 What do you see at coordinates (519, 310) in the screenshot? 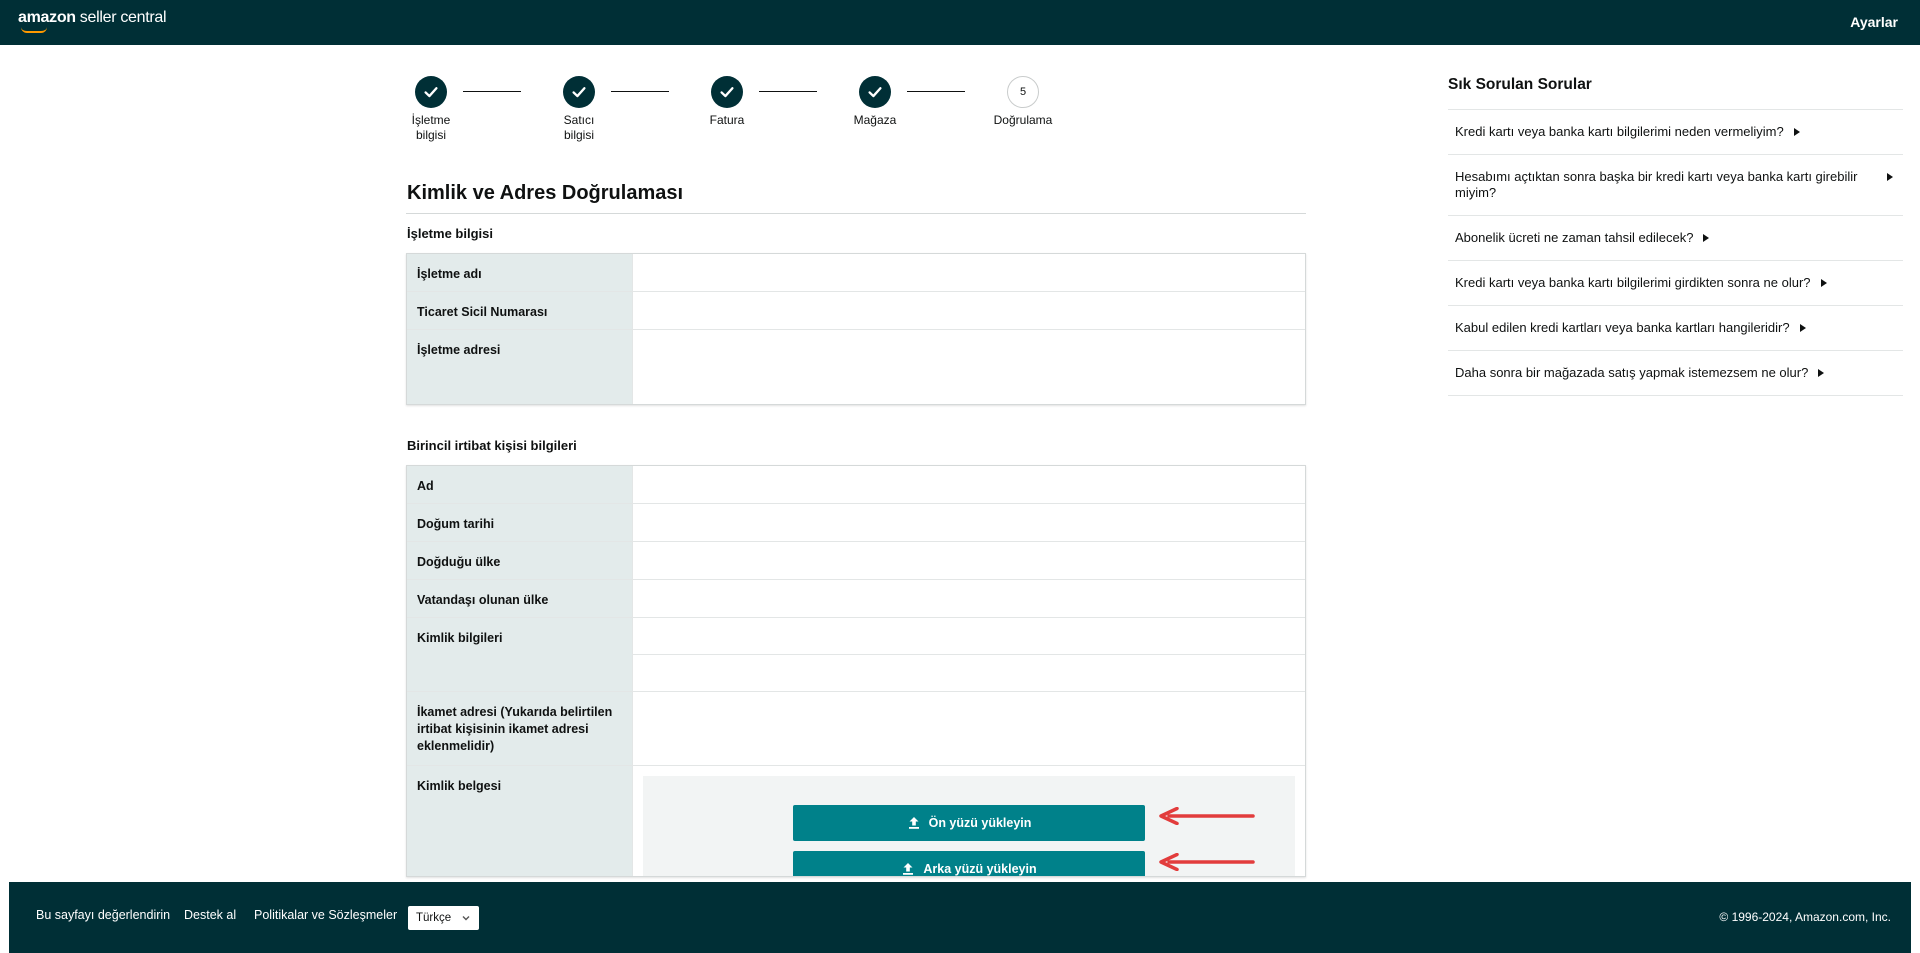
I see `field-label: Ticaret Sicil Numarası` at bounding box center [519, 310].